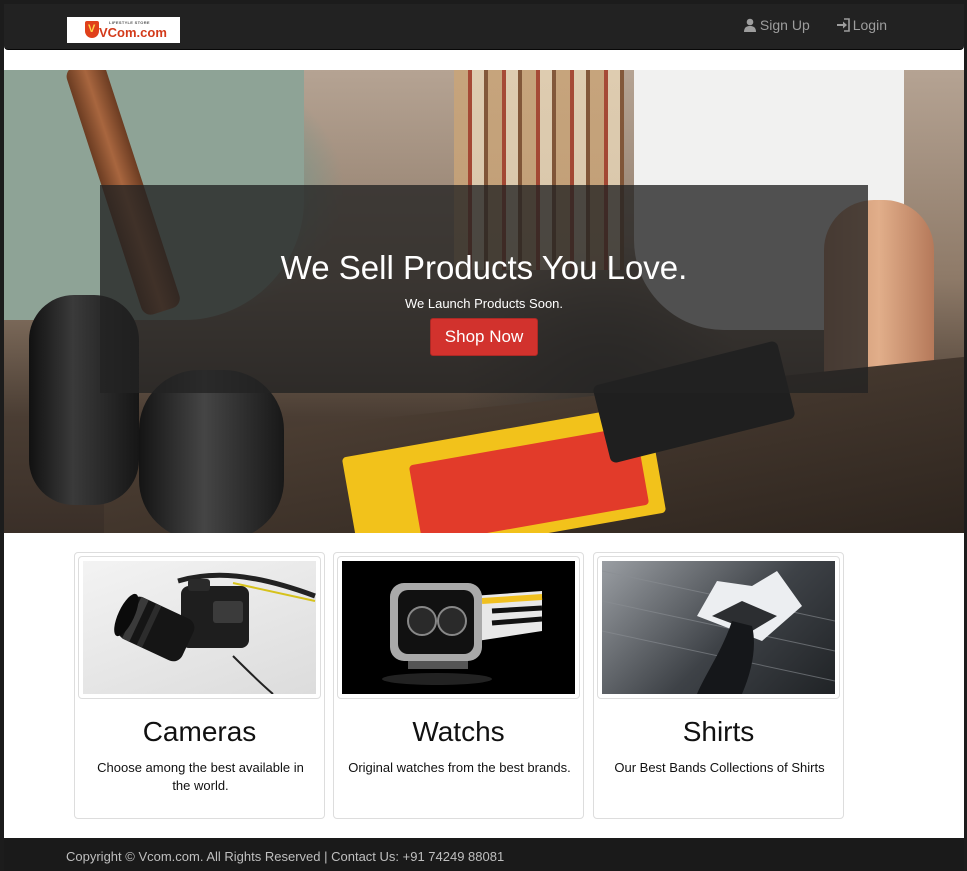  I want to click on watch-image, so click(458, 627).